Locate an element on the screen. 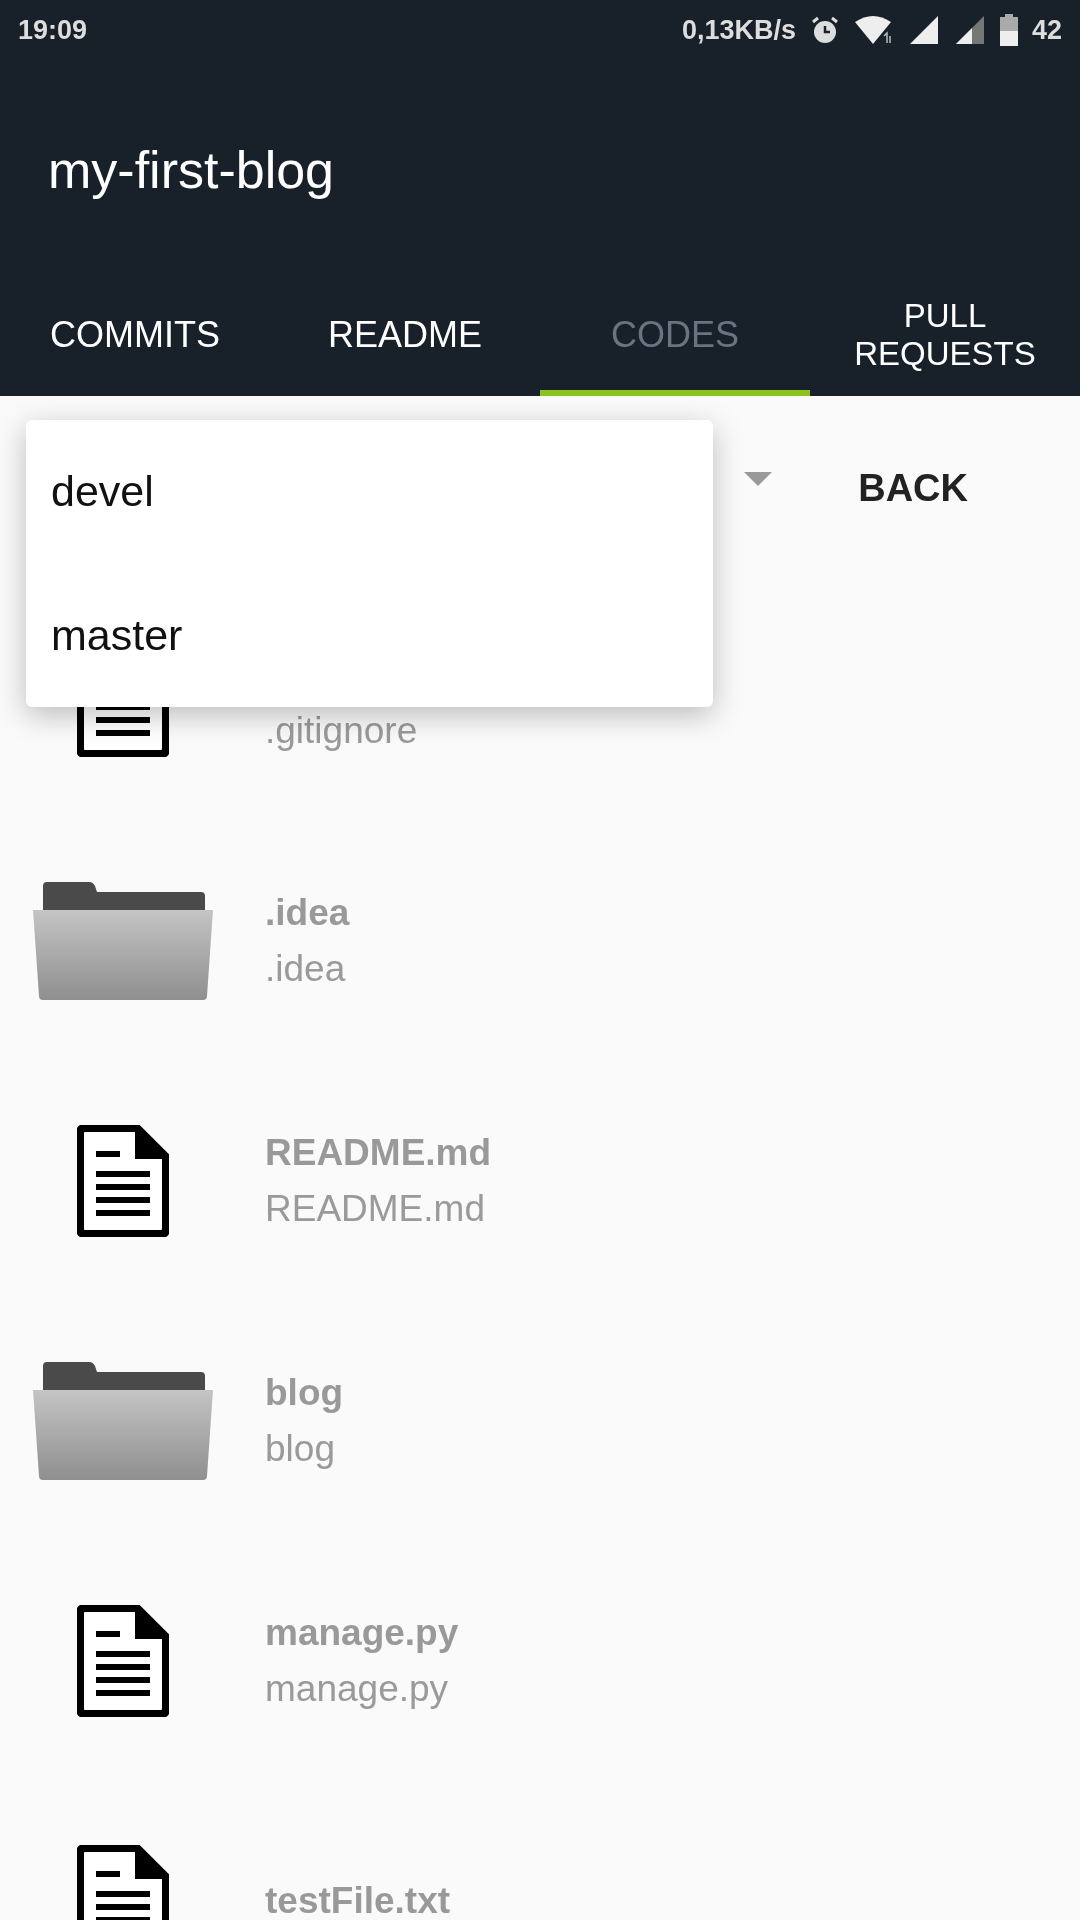  file-path: manage.py is located at coordinates (357, 1689).